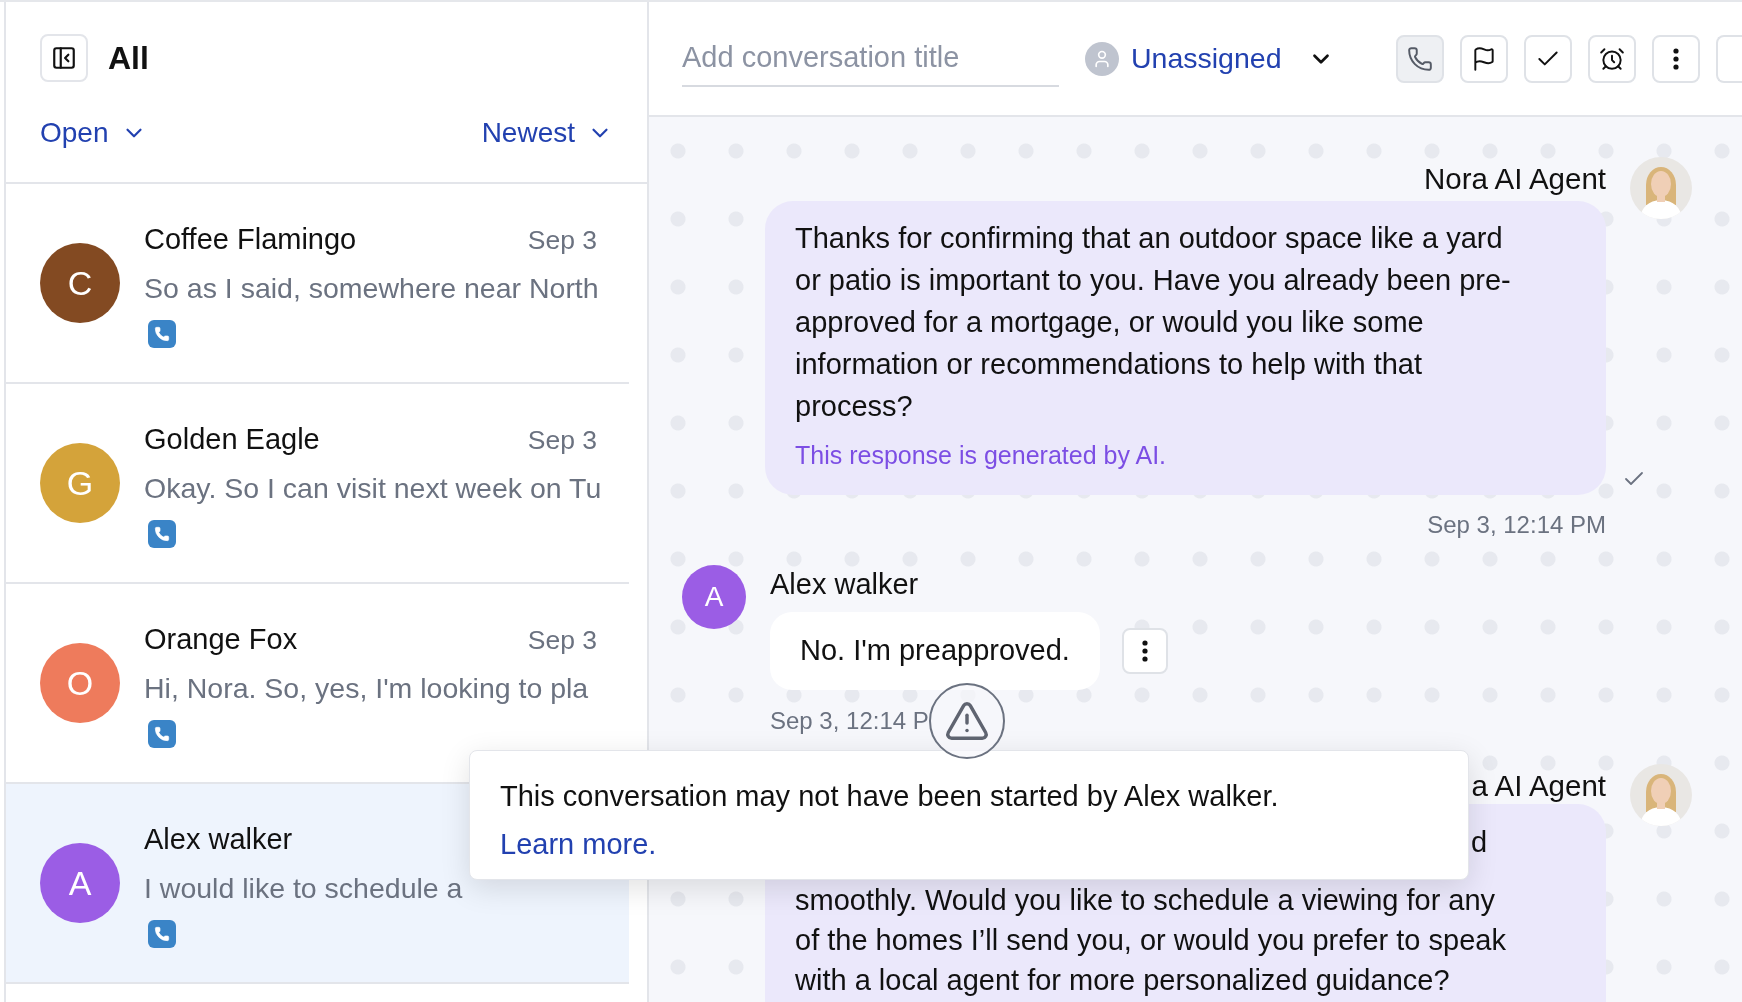  I want to click on phone-icon, so click(1419, 58).